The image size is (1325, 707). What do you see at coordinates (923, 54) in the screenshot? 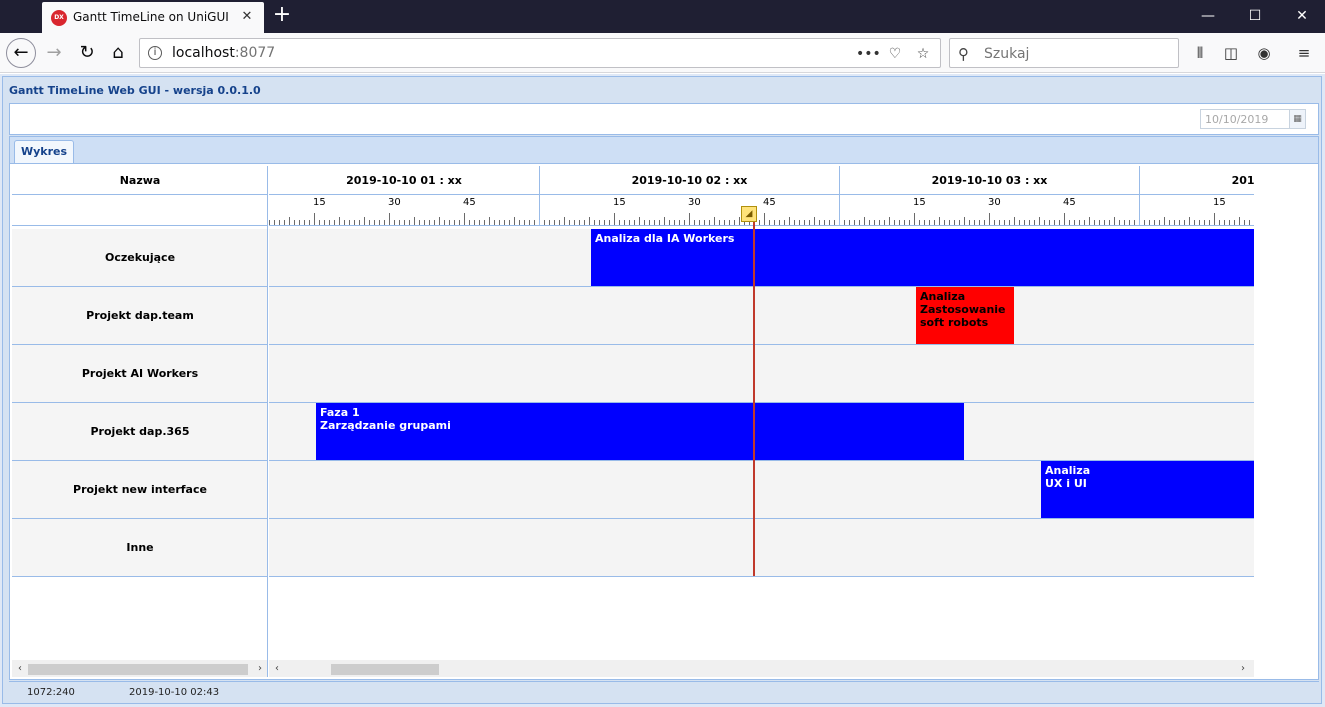
I see `bookmark-star-icon: ☆` at bounding box center [923, 54].